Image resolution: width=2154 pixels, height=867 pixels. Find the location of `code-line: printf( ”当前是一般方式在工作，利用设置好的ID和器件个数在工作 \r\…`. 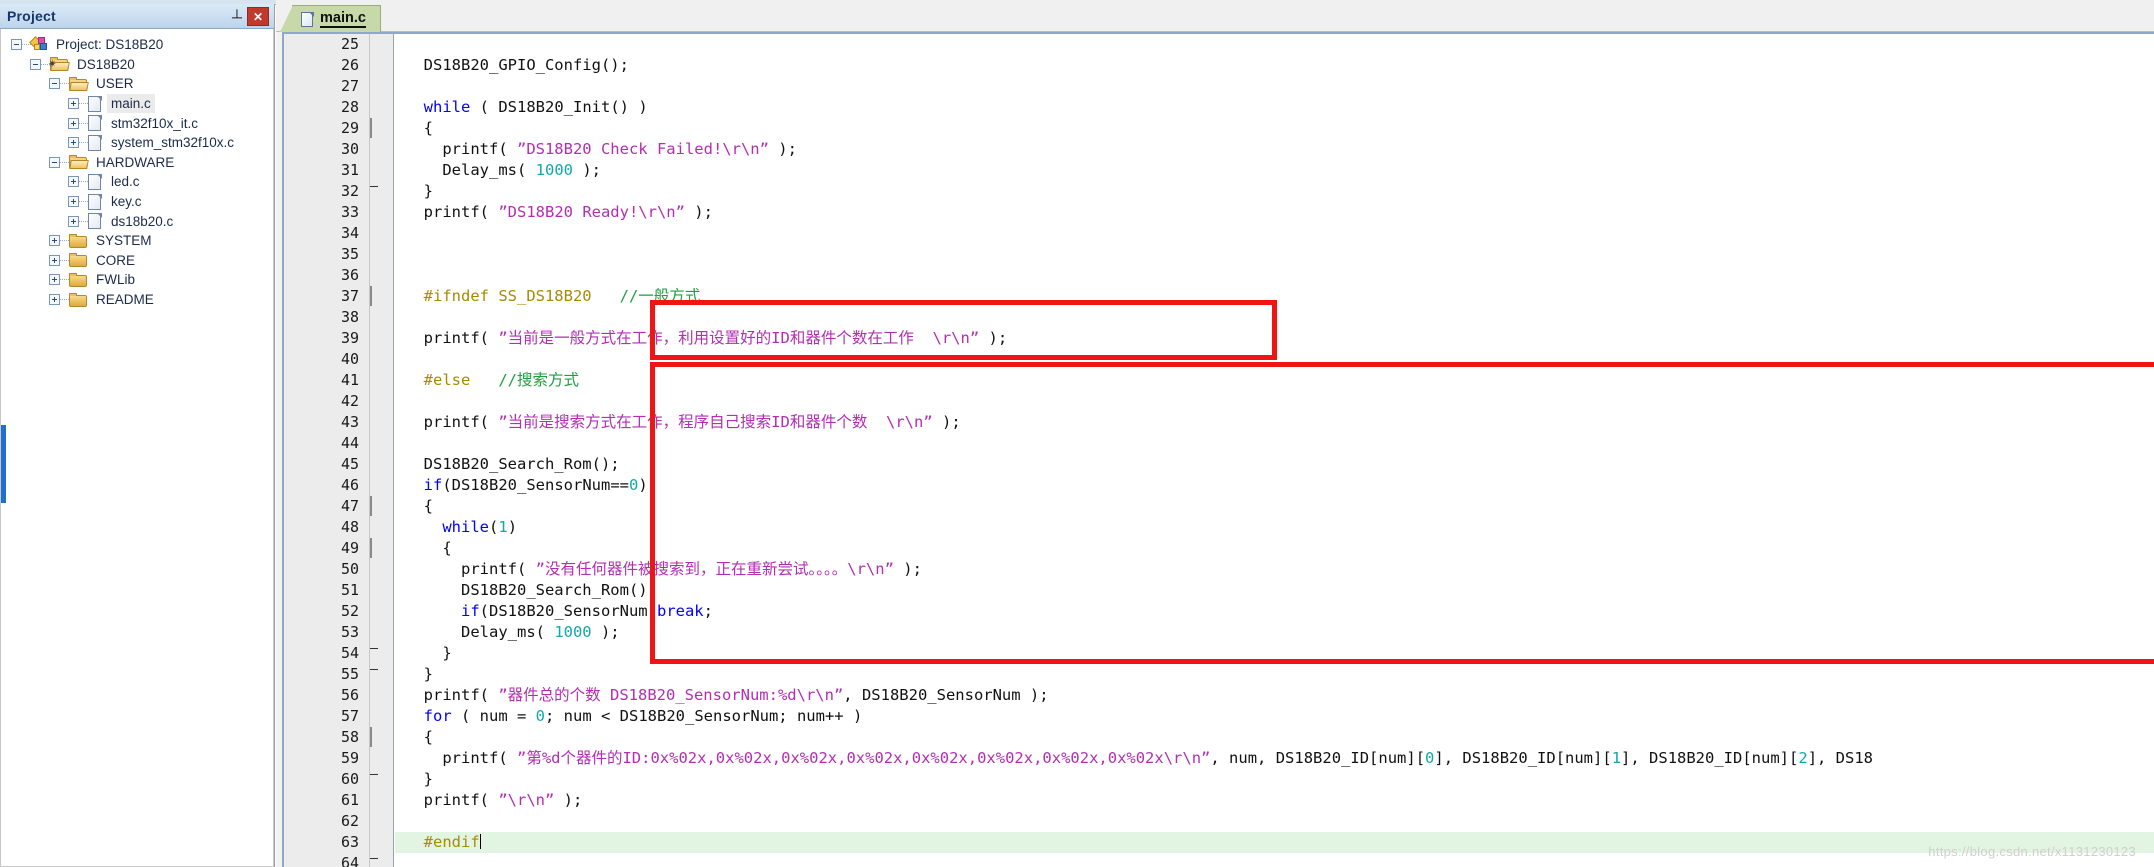

code-line: printf( ”当前是一般方式在工作，利用设置好的ID和器件个数在工作 \r\… is located at coordinates (1274, 338).